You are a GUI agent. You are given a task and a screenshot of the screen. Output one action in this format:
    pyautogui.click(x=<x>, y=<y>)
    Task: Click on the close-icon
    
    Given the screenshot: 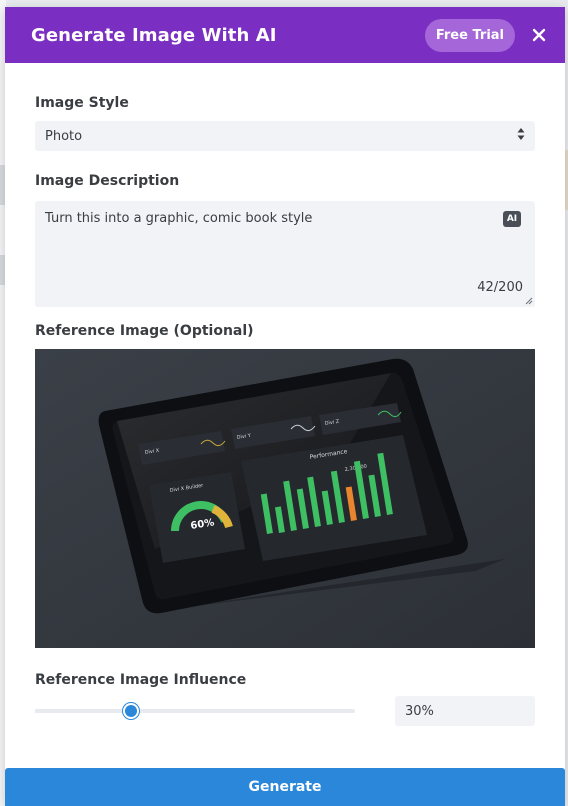 What is the action you would take?
    pyautogui.click(x=539, y=35)
    